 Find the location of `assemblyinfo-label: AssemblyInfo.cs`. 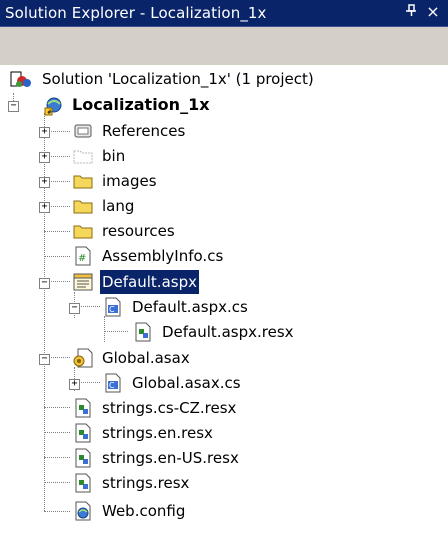

assemblyinfo-label: AssemblyInfo.cs is located at coordinates (163, 256).